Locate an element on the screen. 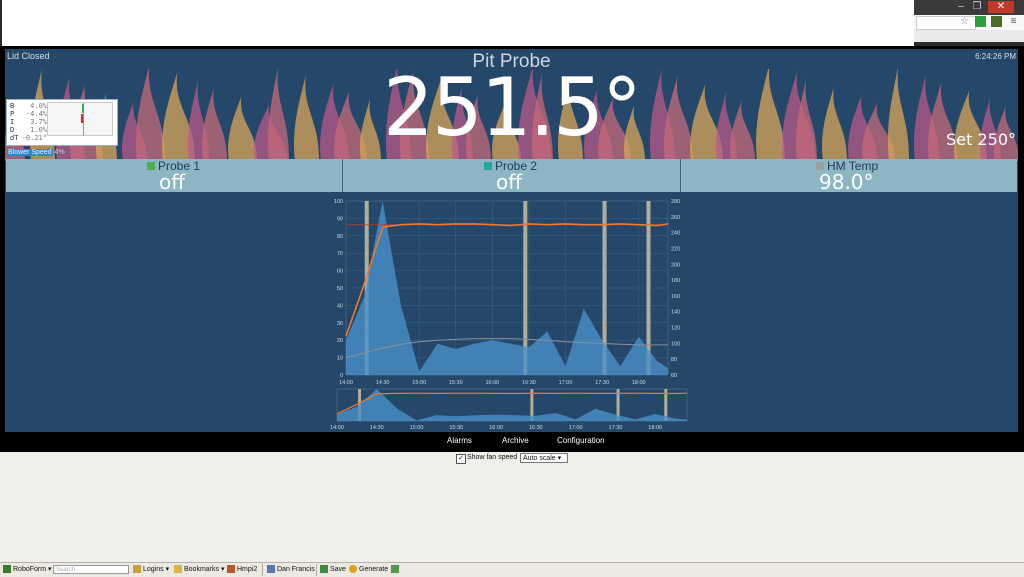 Image resolution: width=1024 pixels, height=577 pixels. y-right-tick-label: 180 is located at coordinates (675, 281).